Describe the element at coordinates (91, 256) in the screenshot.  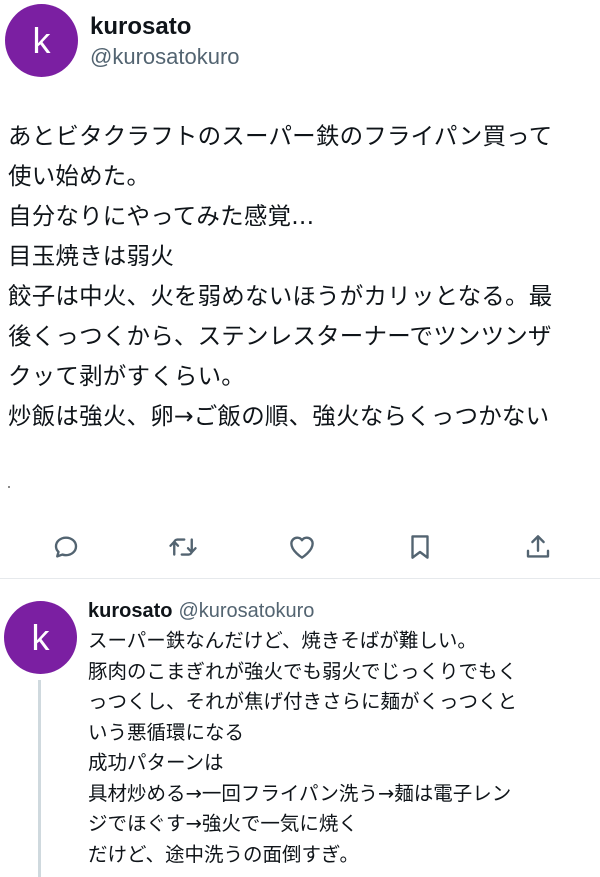
I see `tweet-text-line: 目玉焼きは弱火` at that location.